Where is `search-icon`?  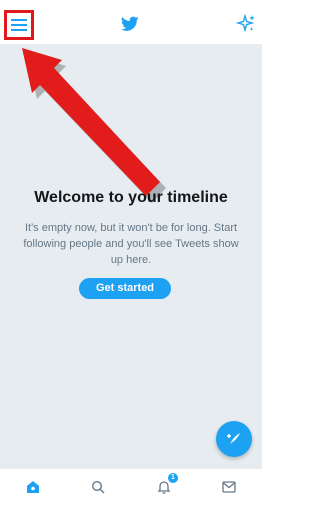
search-icon is located at coordinates (98, 487).